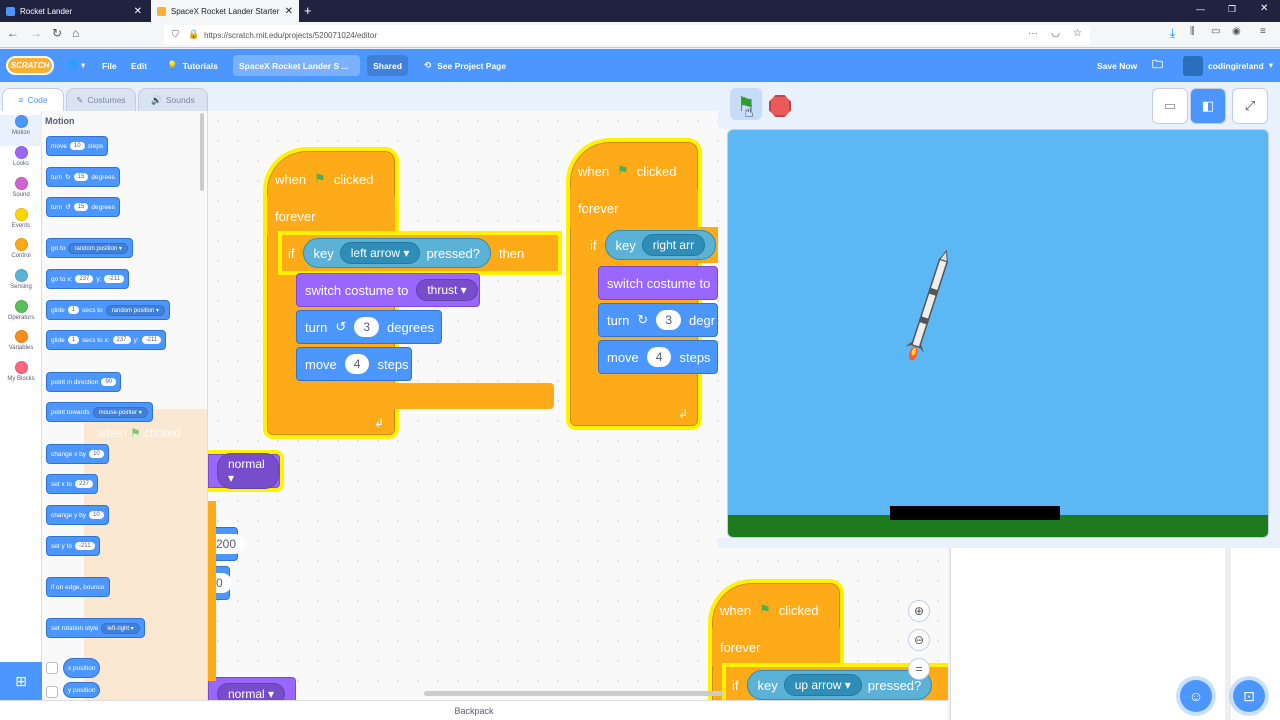  What do you see at coordinates (21, 223) in the screenshot?
I see `category-events: Events` at bounding box center [21, 223].